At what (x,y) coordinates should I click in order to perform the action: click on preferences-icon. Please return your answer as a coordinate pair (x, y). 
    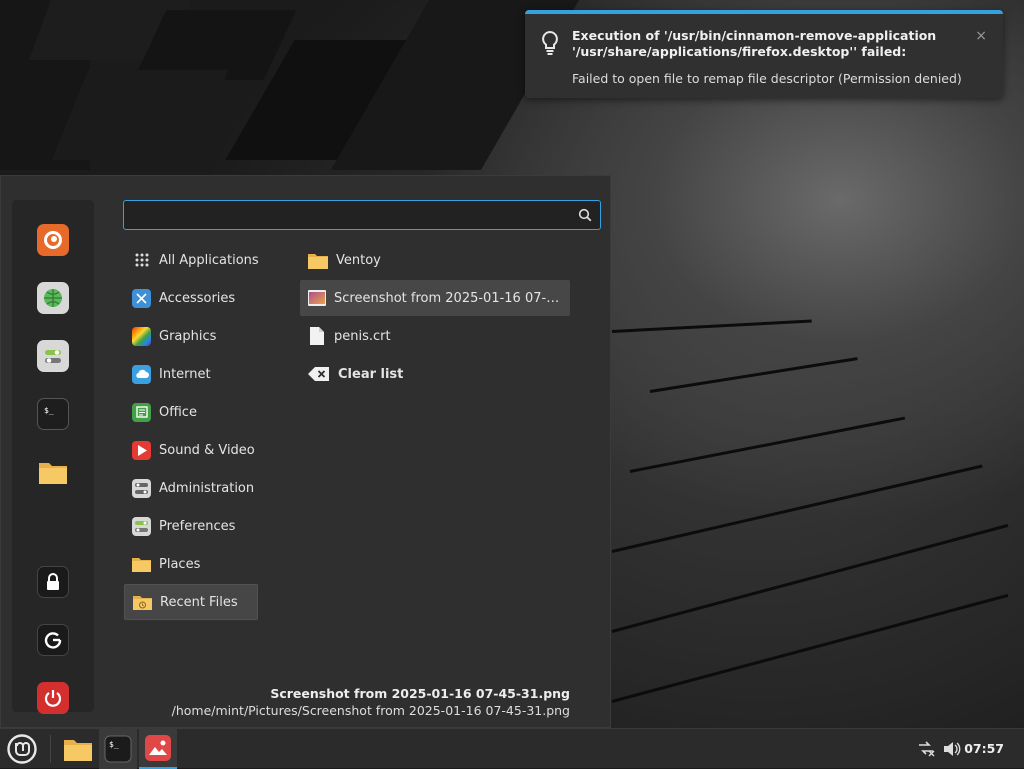
    Looking at the image, I should click on (141, 526).